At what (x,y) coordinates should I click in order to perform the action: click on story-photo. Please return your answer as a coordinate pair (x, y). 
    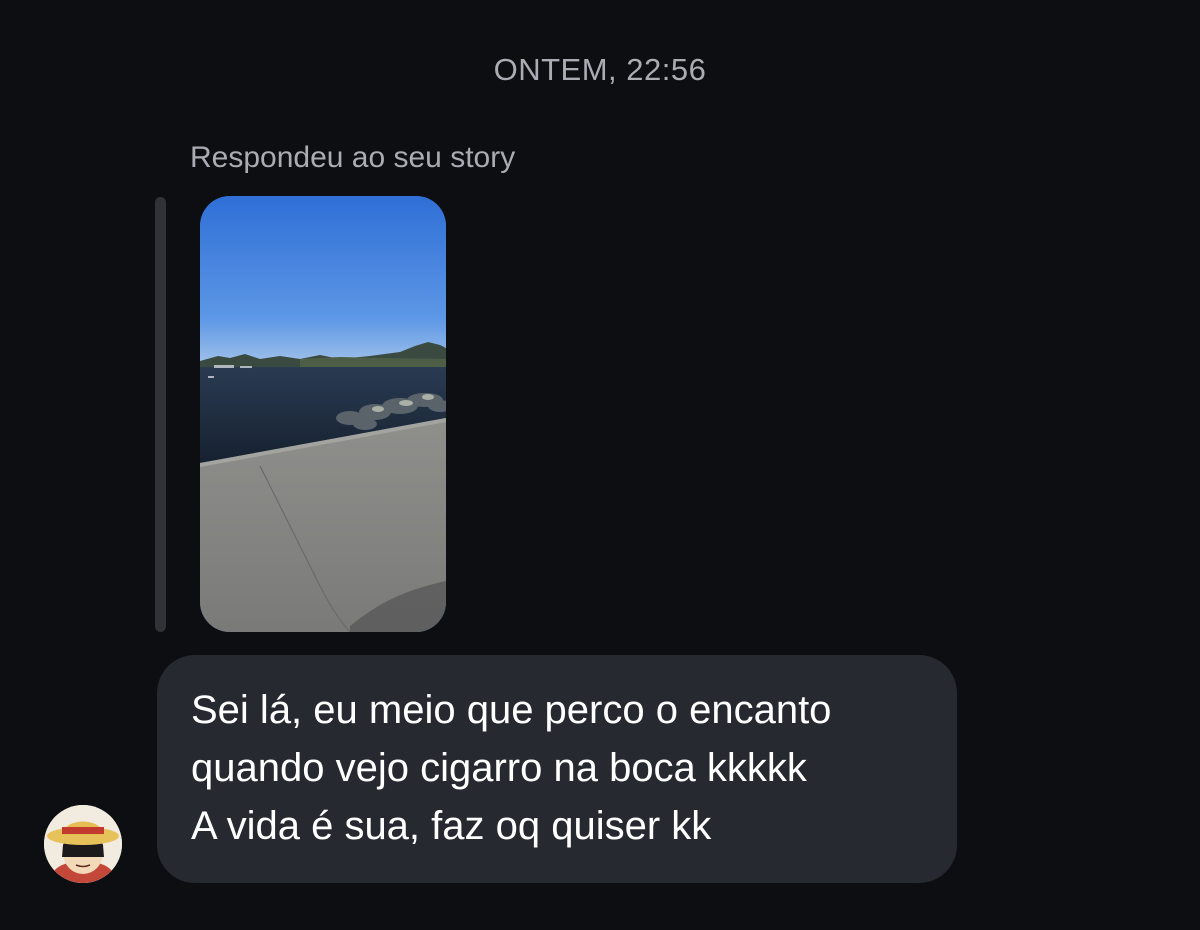
    Looking at the image, I should click on (323, 414).